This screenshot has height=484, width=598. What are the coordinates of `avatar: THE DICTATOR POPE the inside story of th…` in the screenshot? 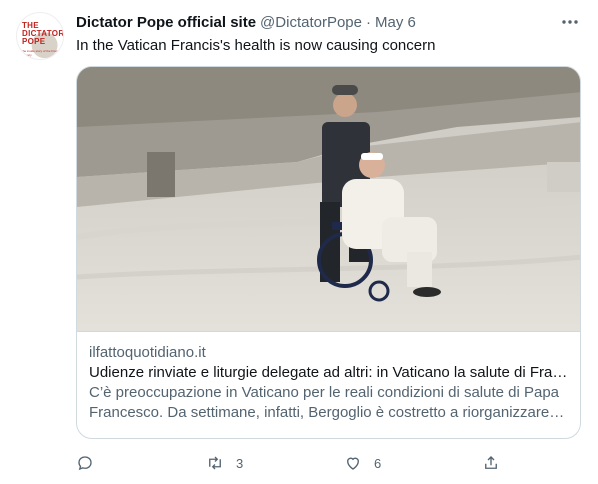 It's located at (40, 36).